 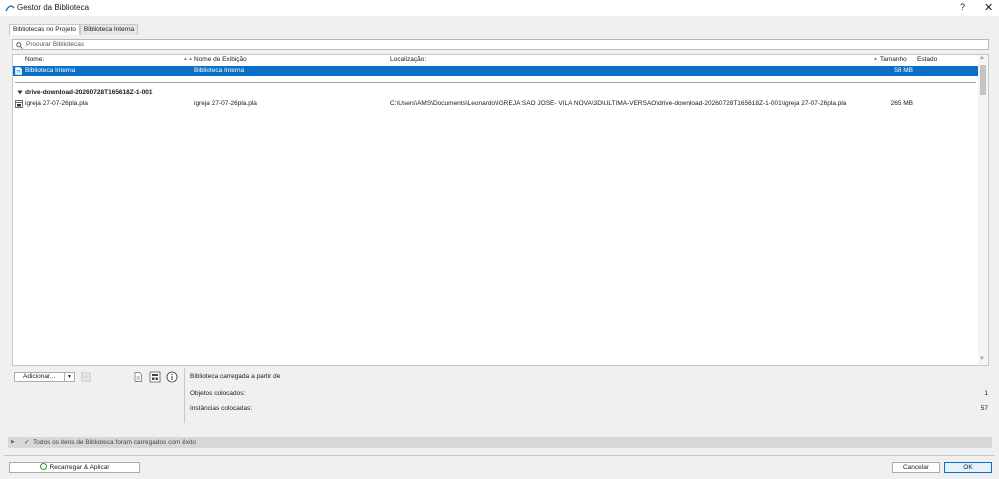 I want to click on objects-placed-value: 1, so click(x=986, y=393).